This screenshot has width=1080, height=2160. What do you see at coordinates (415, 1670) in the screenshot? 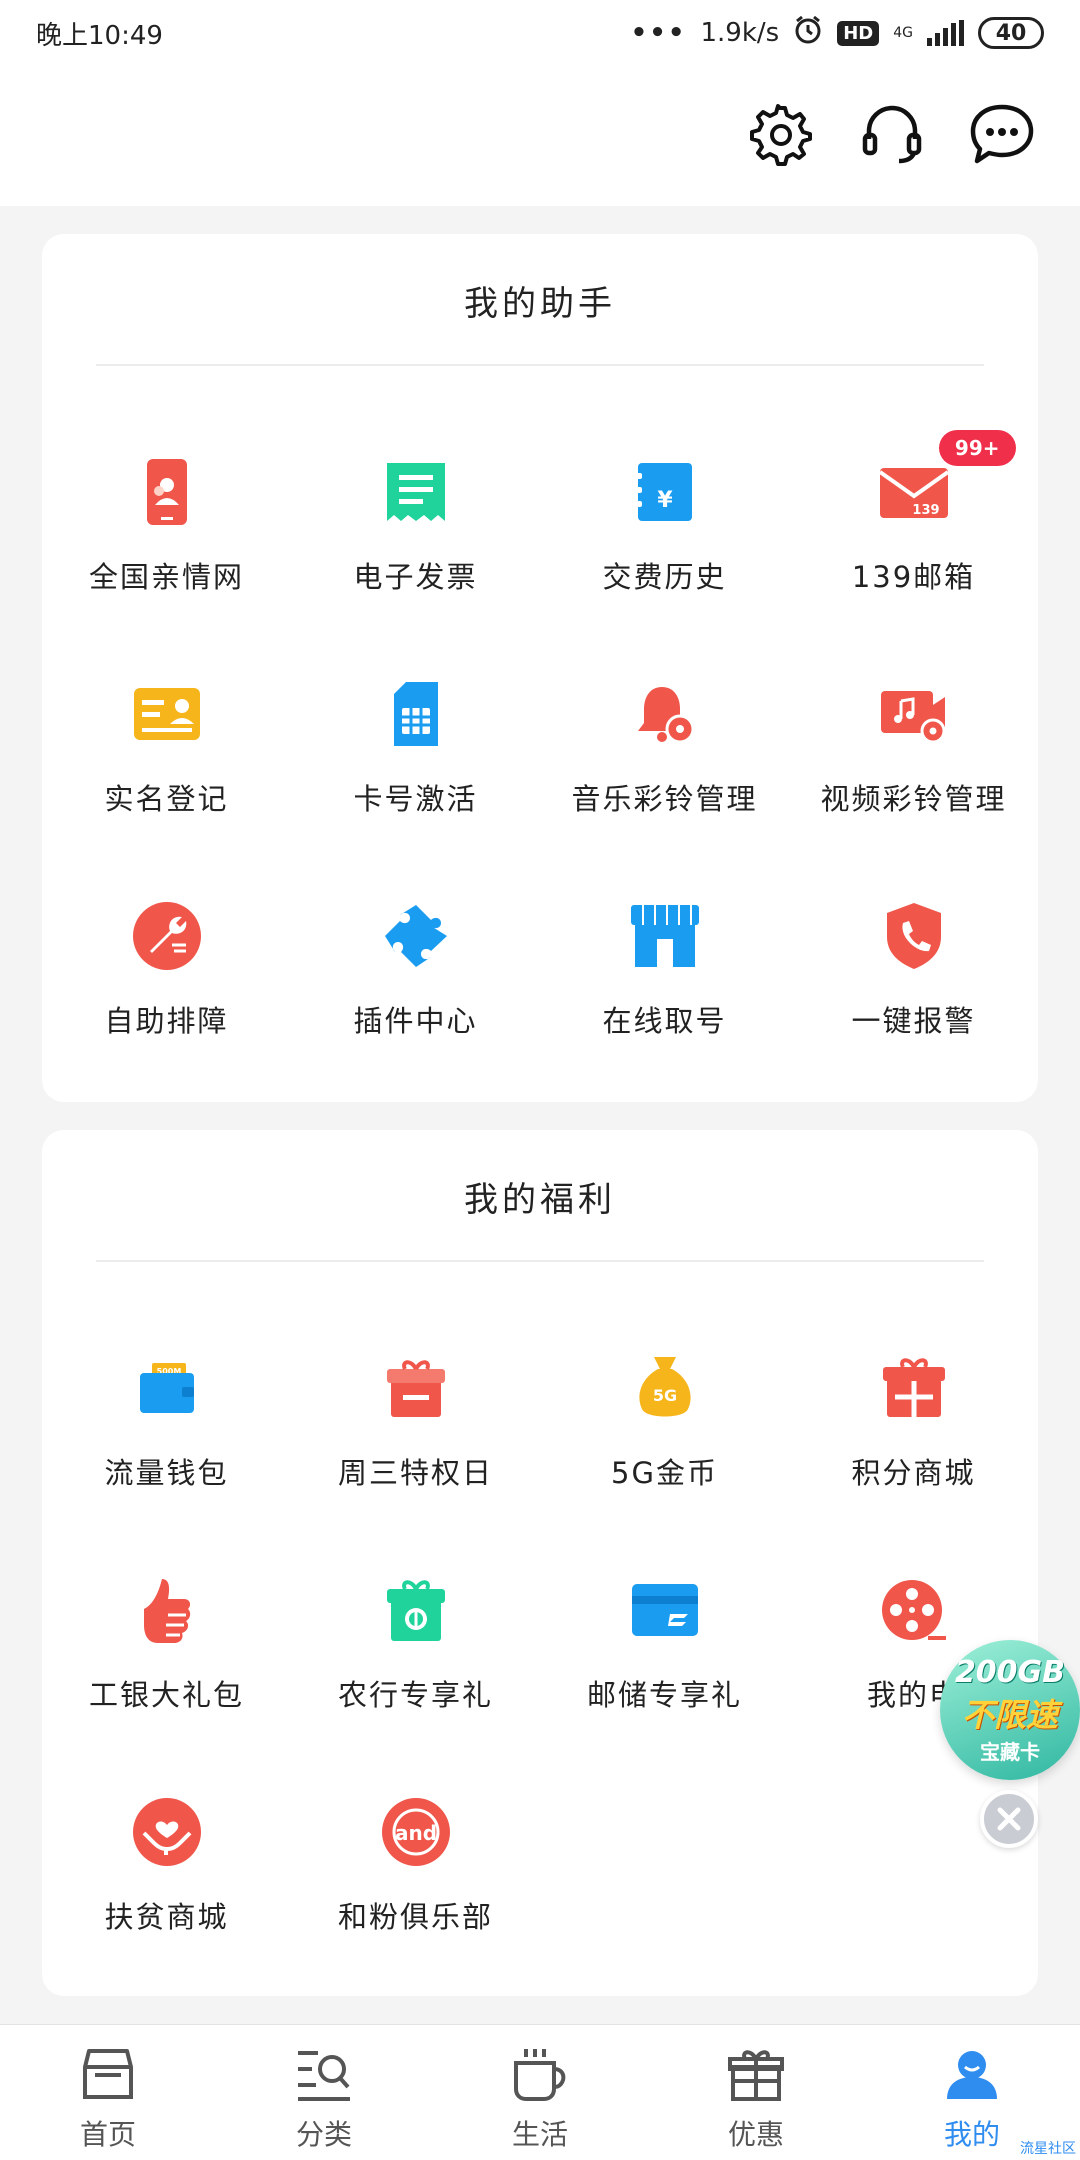
I see `grid-item-abc-gift: 农行专享礼` at bounding box center [415, 1670].